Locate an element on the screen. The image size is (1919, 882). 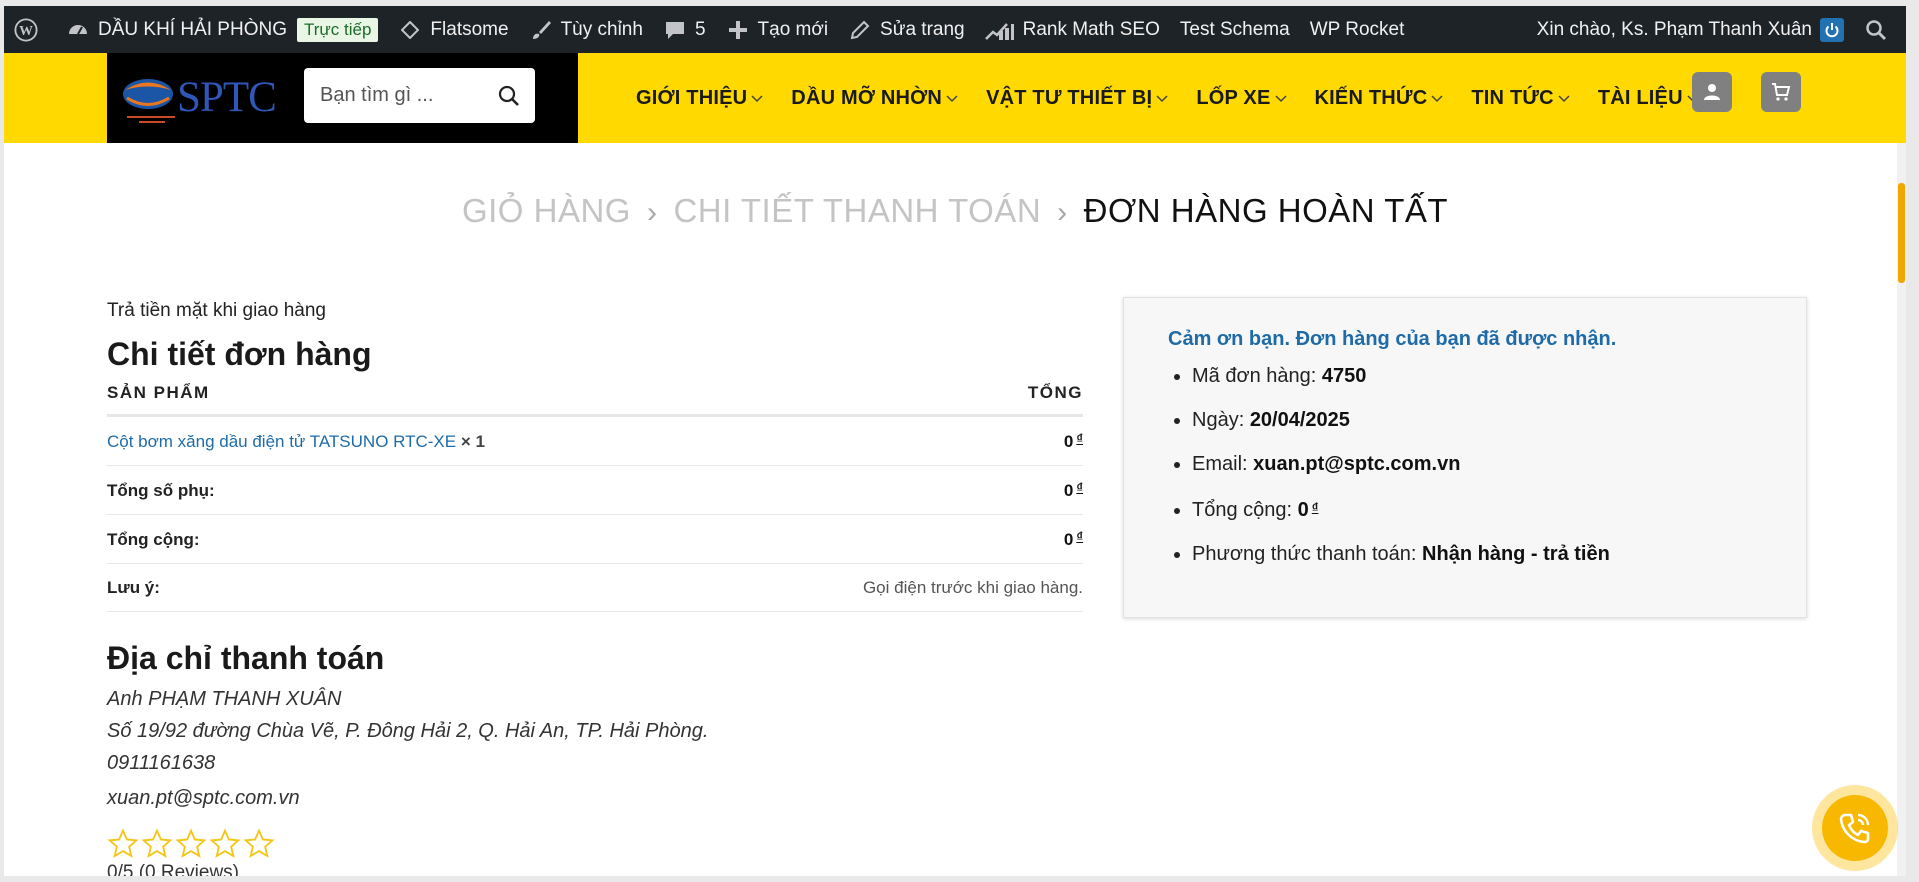
nav-label: GIỚI THIỆU is located at coordinates (692, 97).